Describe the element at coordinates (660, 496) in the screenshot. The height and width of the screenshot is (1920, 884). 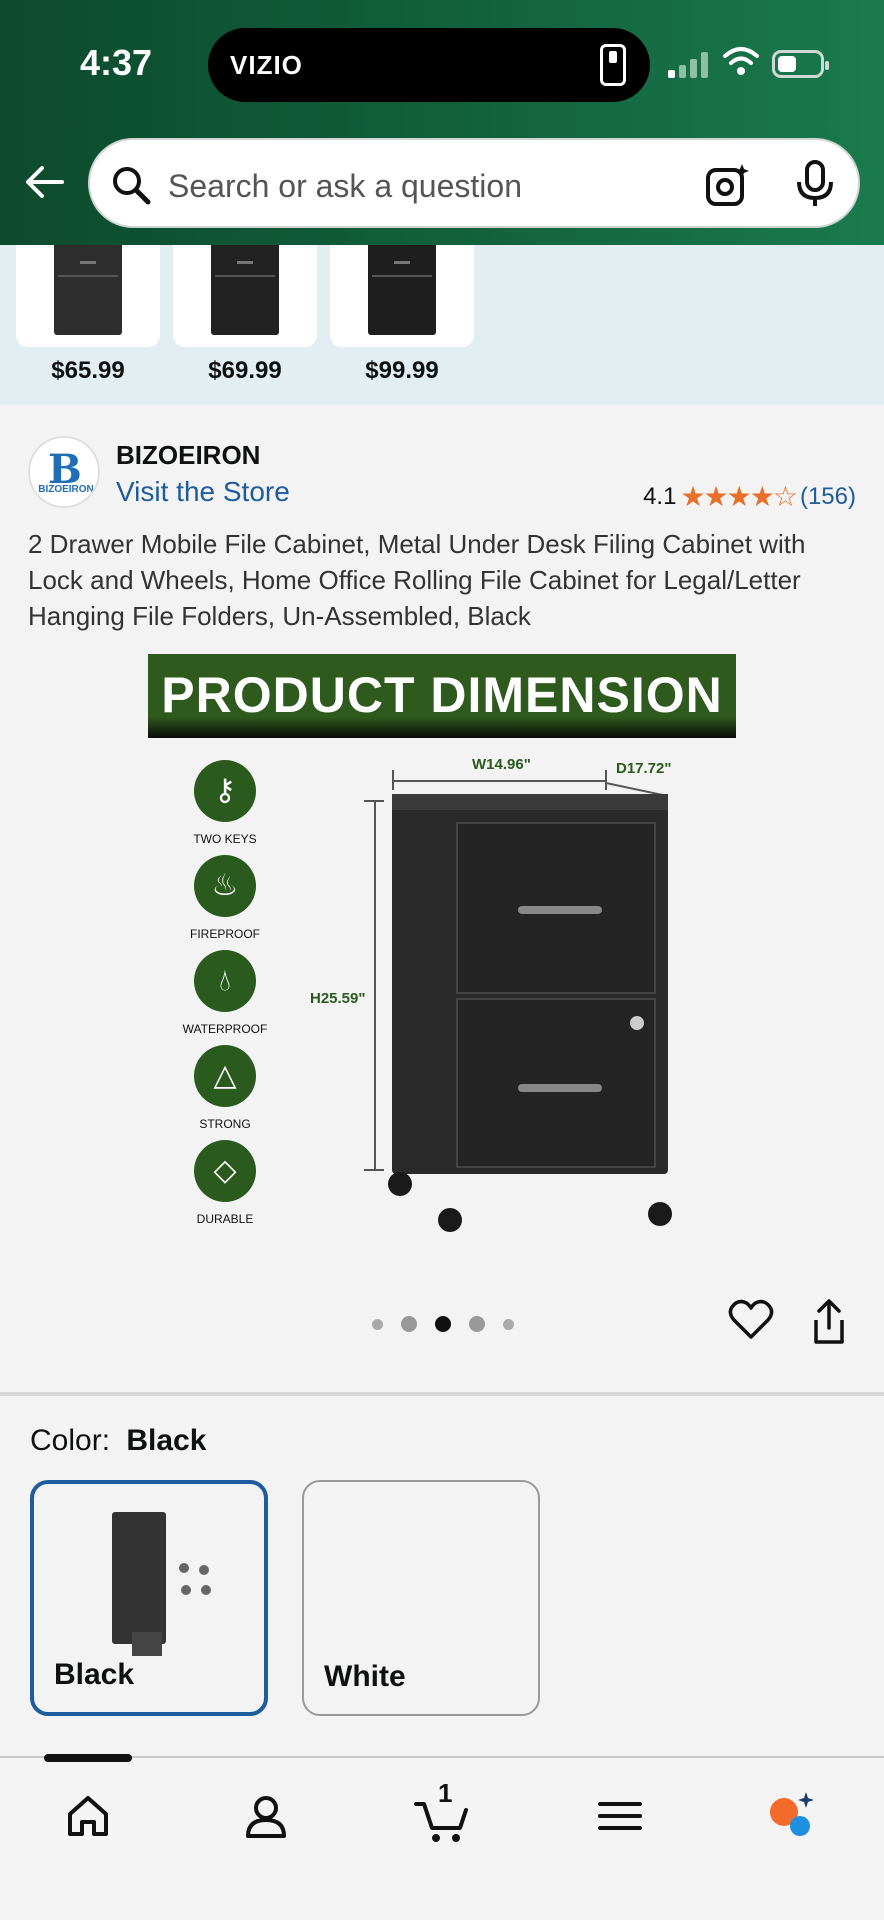
I see `rating-value: 4.1` at that location.